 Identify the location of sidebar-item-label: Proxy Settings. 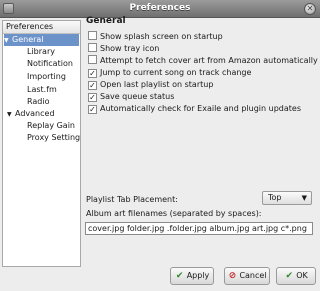
(53, 137).